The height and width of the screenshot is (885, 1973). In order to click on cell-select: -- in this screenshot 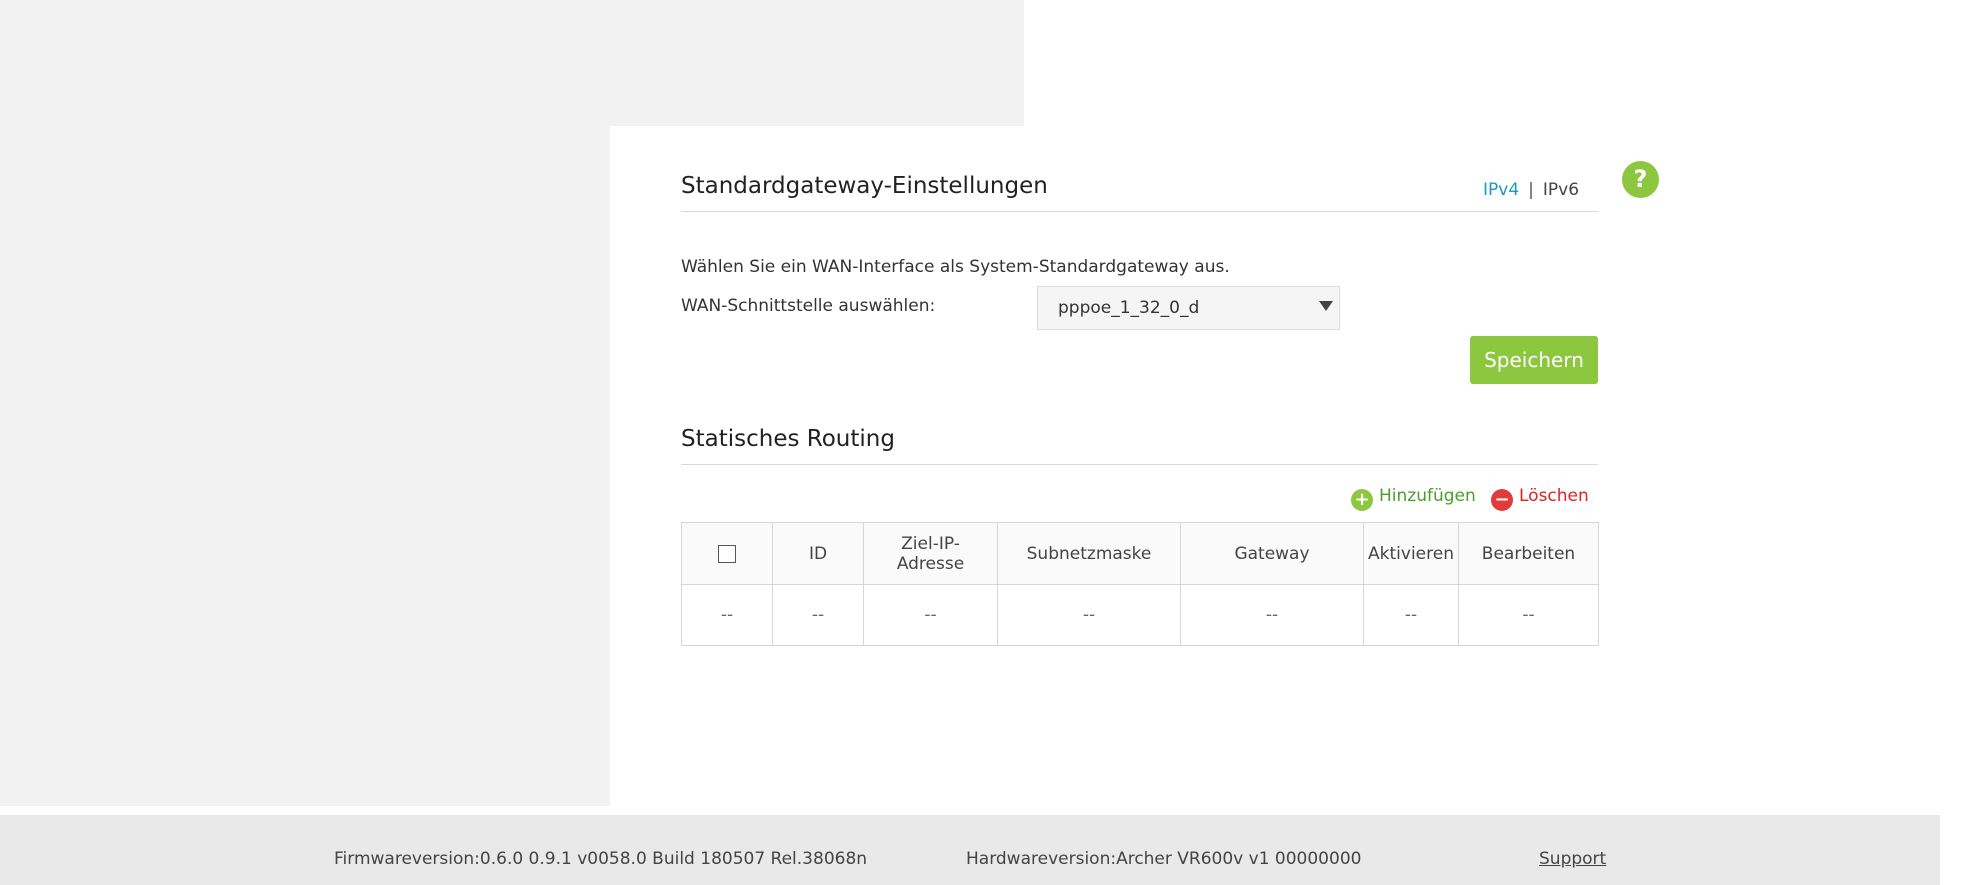, I will do `click(727, 615)`.